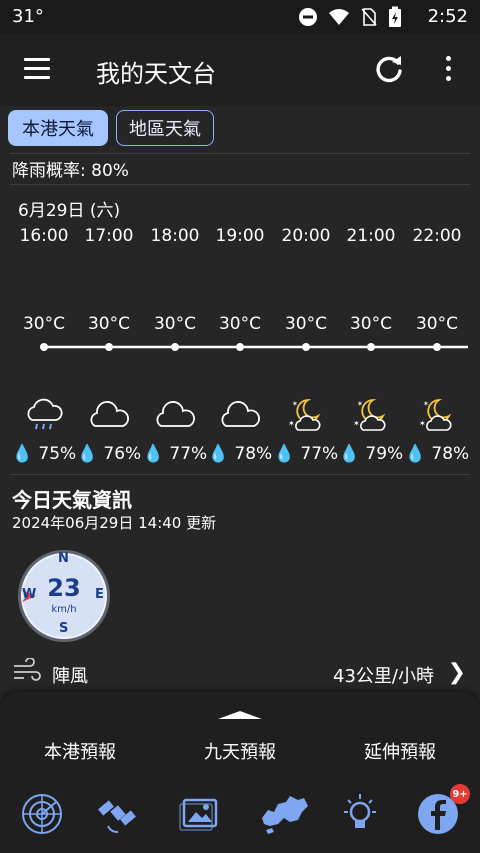  What do you see at coordinates (80, 751) in the screenshot?
I see `local-forecast-link: 本港預報` at bounding box center [80, 751].